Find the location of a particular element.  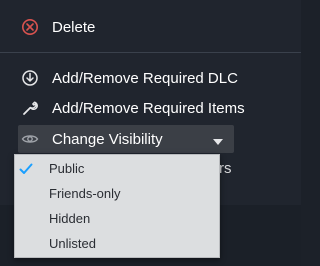

change-visibility-label: Change Visibility is located at coordinates (107, 139).